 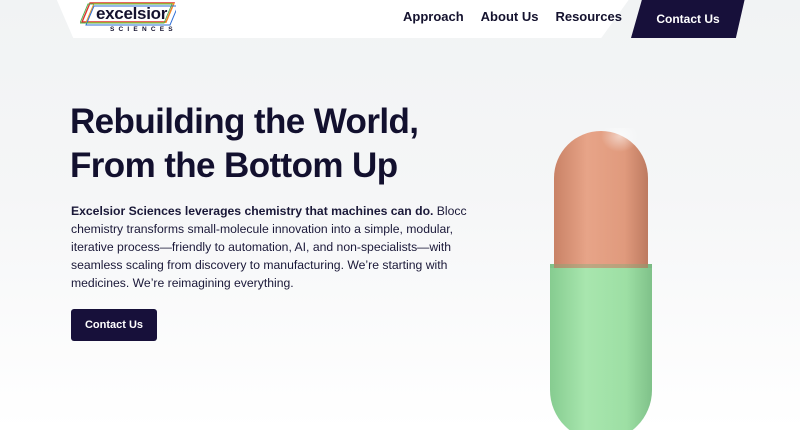 I want to click on capsule-illustration, so click(x=601, y=279).